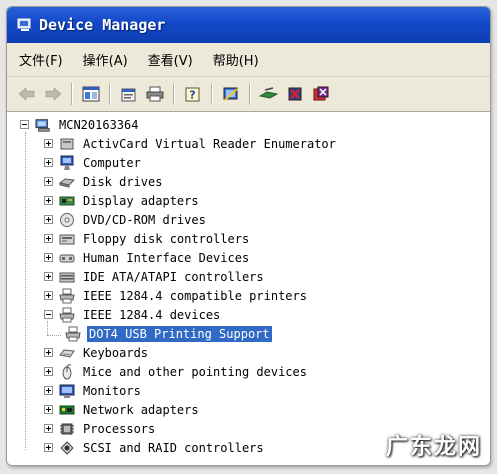 This screenshot has width=497, height=474. I want to click on menu-action: 操作(A), so click(105, 59).